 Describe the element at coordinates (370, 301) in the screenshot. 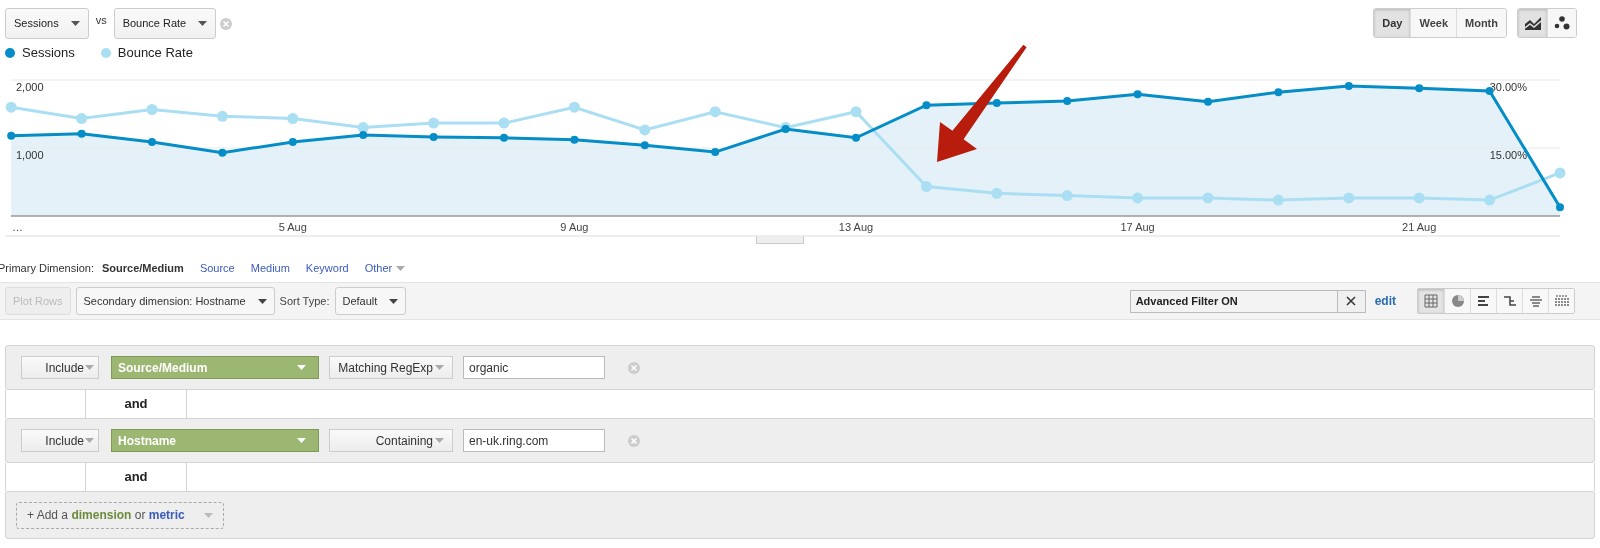

I see `sort-type-dropdown: Default` at that location.